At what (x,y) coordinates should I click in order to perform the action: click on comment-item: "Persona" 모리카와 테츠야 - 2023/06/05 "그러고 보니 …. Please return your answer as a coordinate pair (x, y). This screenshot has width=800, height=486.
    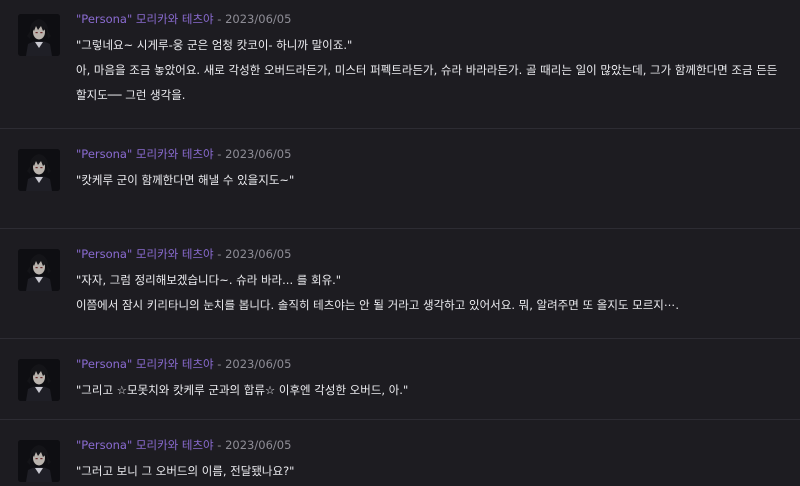
    Looking at the image, I should click on (400, 453).